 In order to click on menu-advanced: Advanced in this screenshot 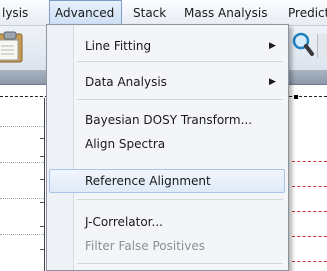, I will do `click(85, 12)`.